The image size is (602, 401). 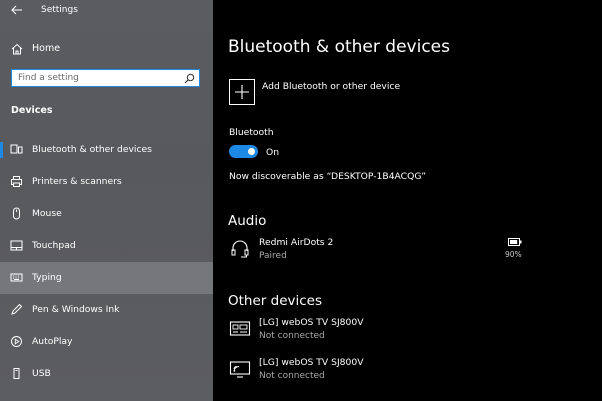 I want to click on toggle-knob, so click(x=251, y=151).